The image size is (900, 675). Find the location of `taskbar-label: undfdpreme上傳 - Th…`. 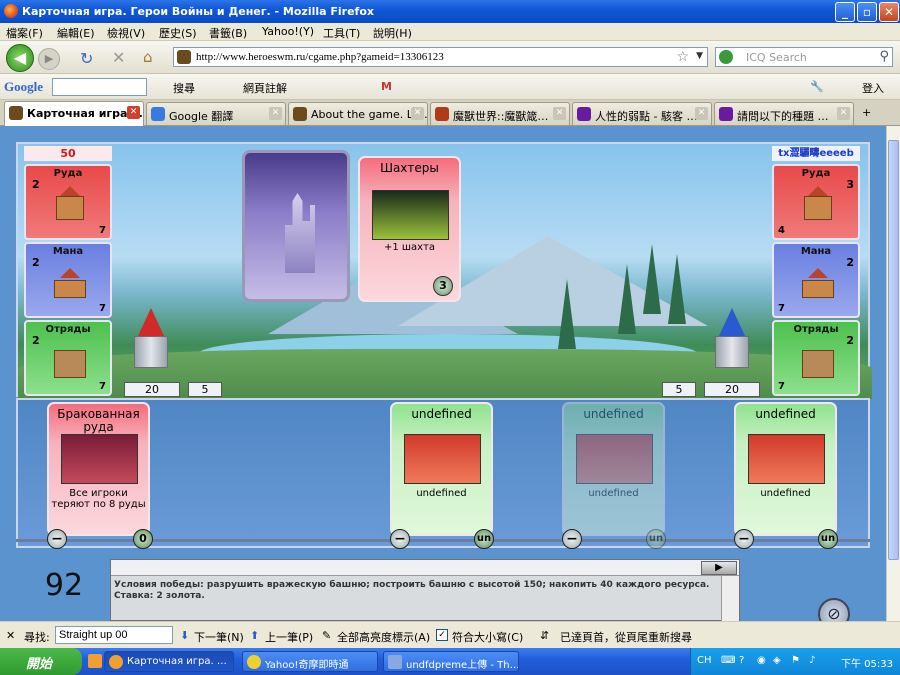

taskbar-label: undfdpreme上傳 - Th… is located at coordinates (462, 665).